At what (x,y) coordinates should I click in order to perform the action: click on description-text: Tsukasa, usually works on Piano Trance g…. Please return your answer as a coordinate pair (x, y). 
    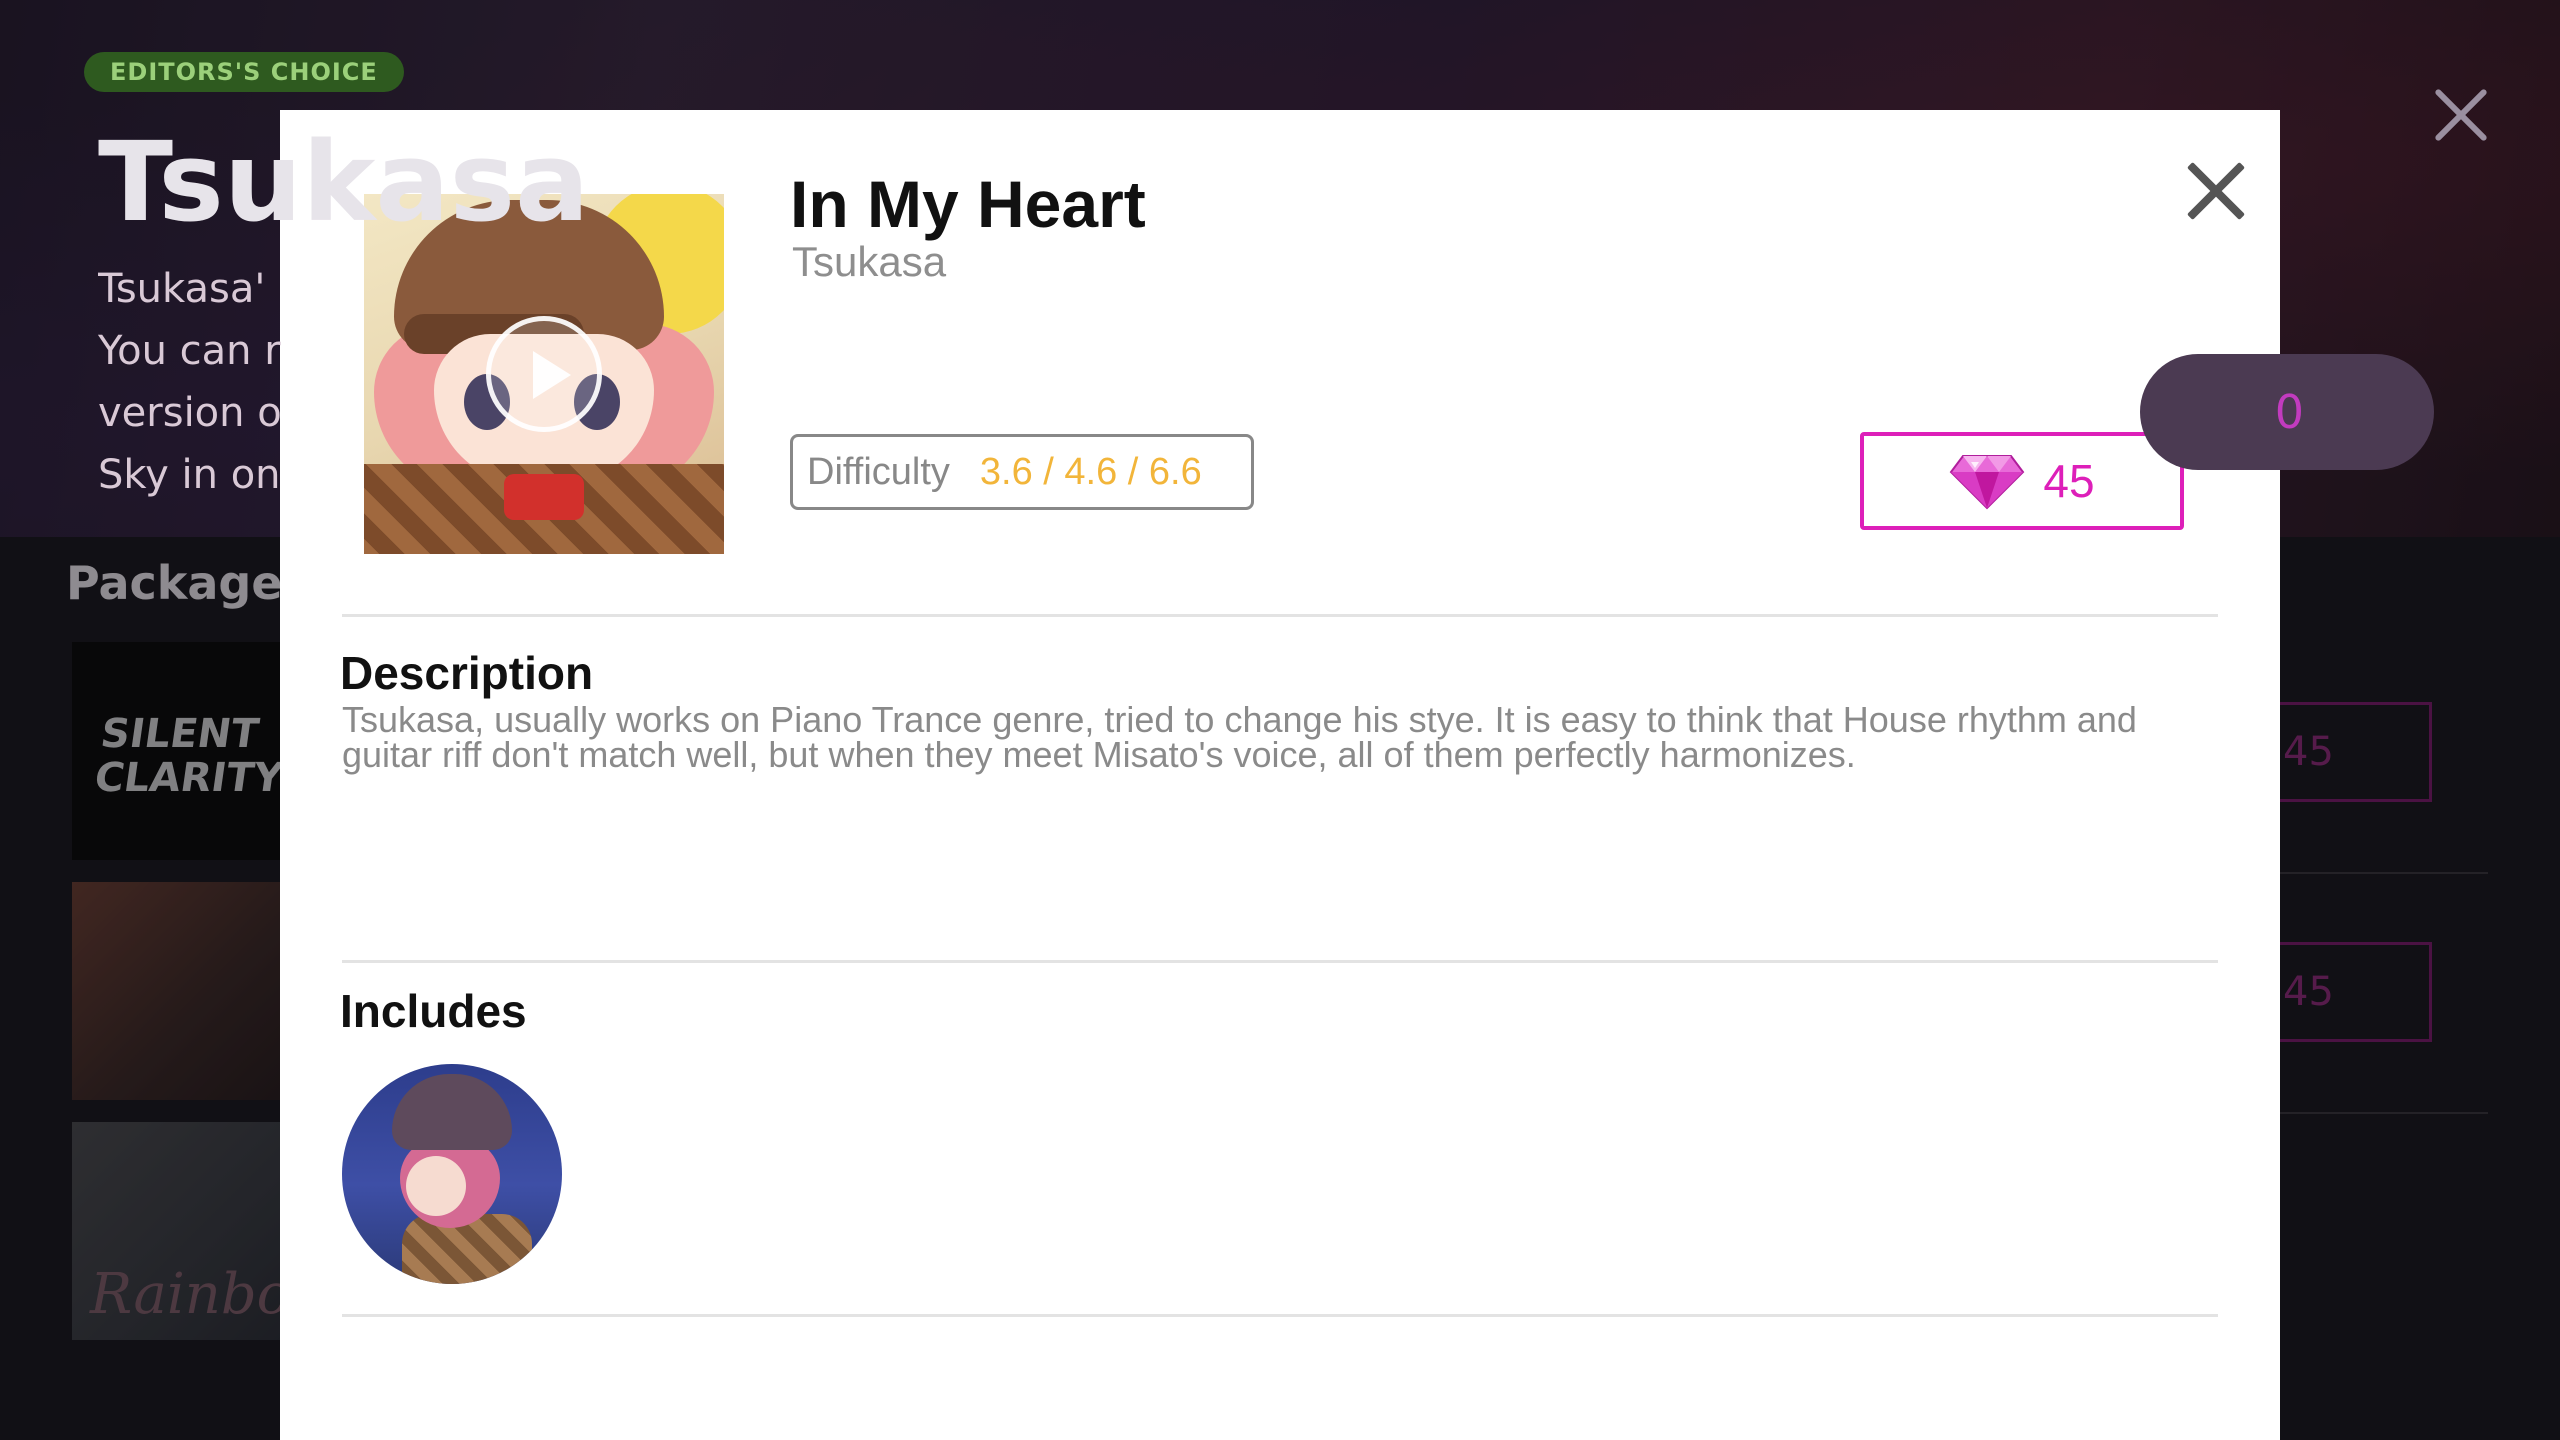
    Looking at the image, I should click on (1239, 737).